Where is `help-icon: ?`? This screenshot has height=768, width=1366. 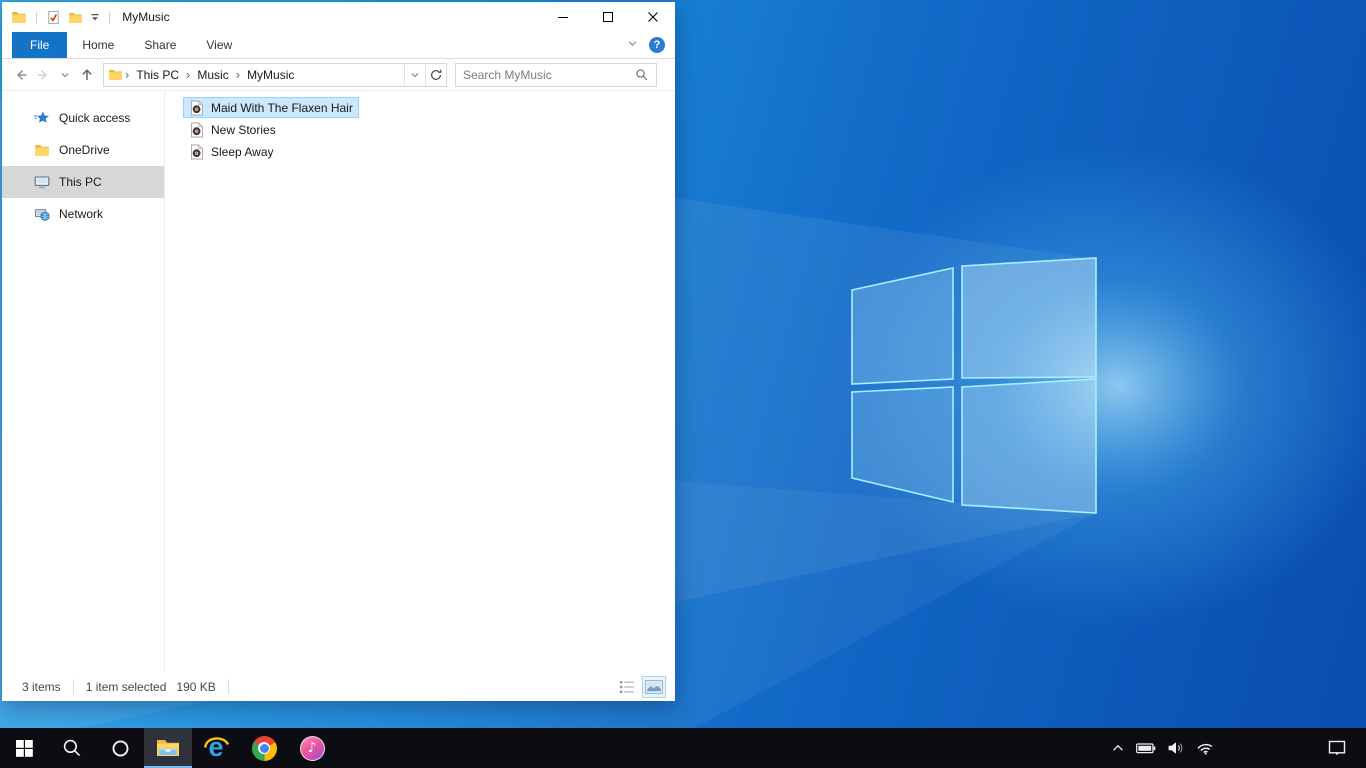
help-icon: ? is located at coordinates (657, 45).